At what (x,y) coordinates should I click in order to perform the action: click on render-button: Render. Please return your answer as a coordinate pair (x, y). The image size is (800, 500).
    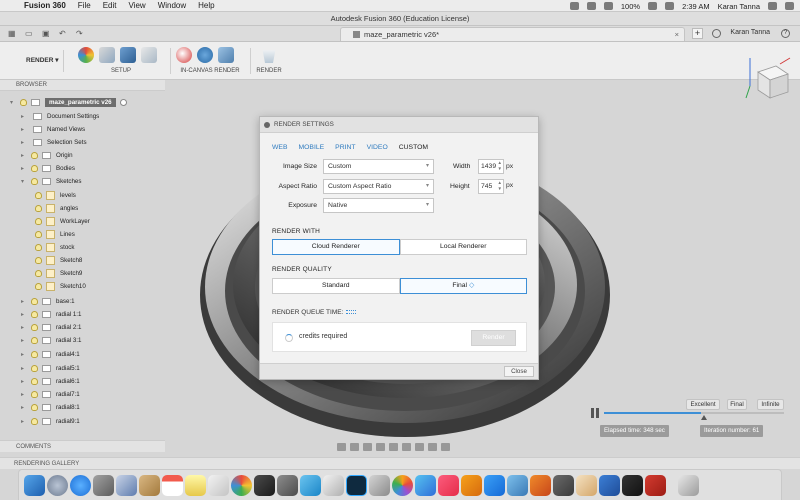
    Looking at the image, I should click on (493, 338).